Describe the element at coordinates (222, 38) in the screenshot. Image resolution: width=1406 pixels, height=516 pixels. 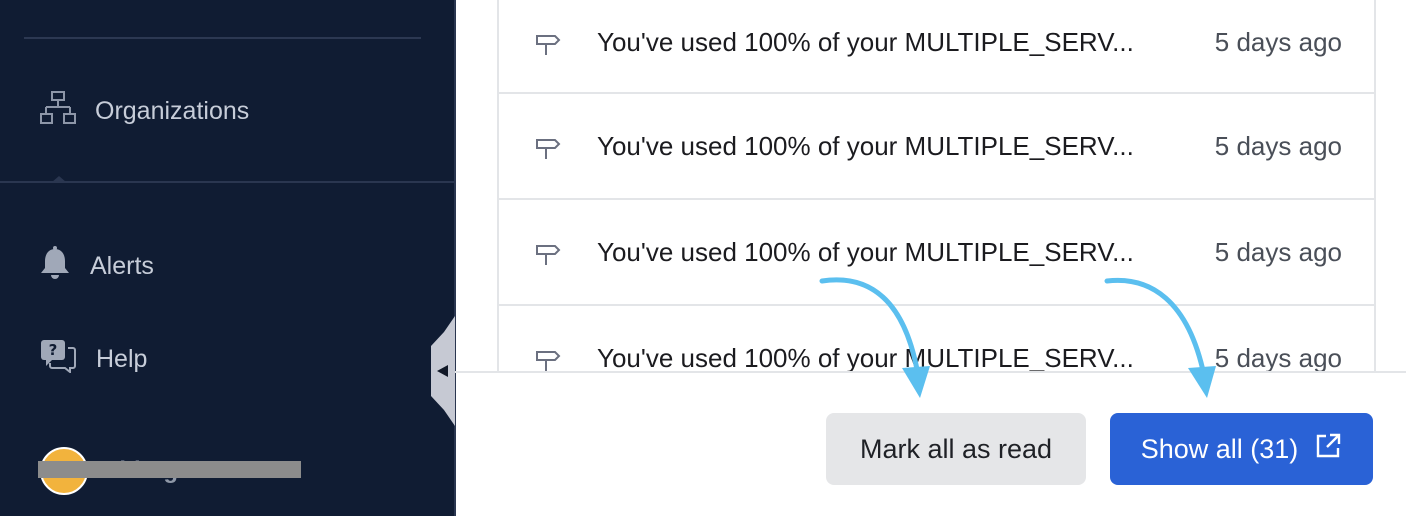
I see `sidebar-divider` at that location.